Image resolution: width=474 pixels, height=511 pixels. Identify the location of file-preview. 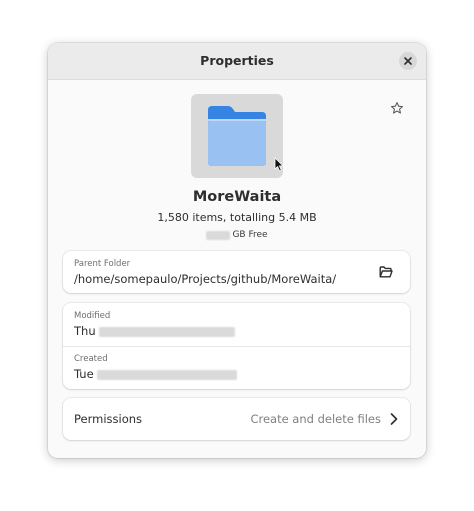
(237, 136).